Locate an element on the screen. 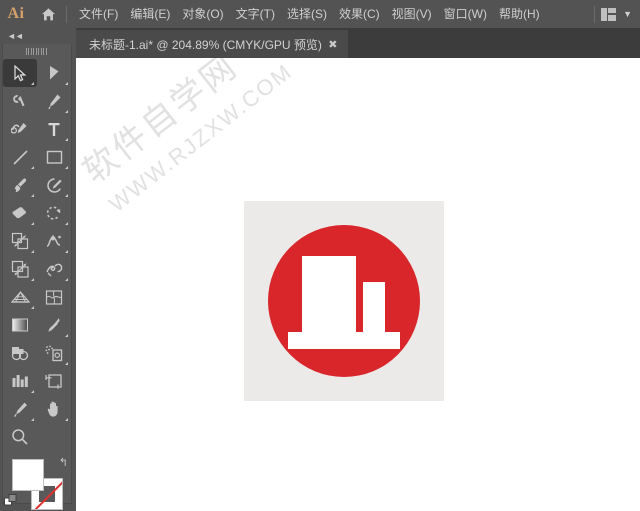  slice-tool is located at coordinates (20, 409).